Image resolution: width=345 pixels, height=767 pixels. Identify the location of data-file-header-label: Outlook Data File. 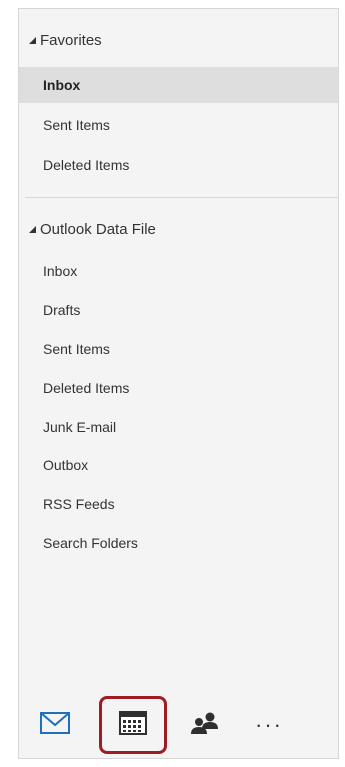
(98, 229).